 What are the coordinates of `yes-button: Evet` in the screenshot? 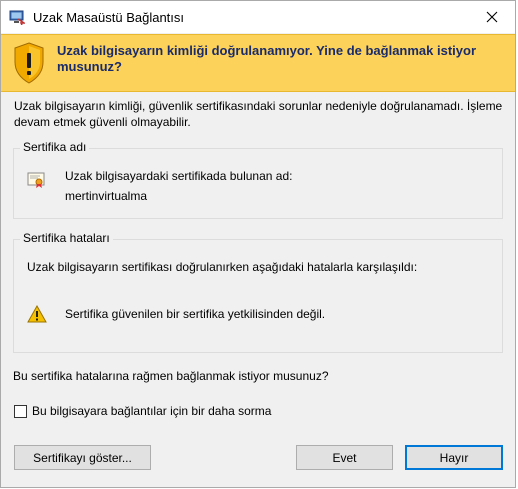 It's located at (344, 457).